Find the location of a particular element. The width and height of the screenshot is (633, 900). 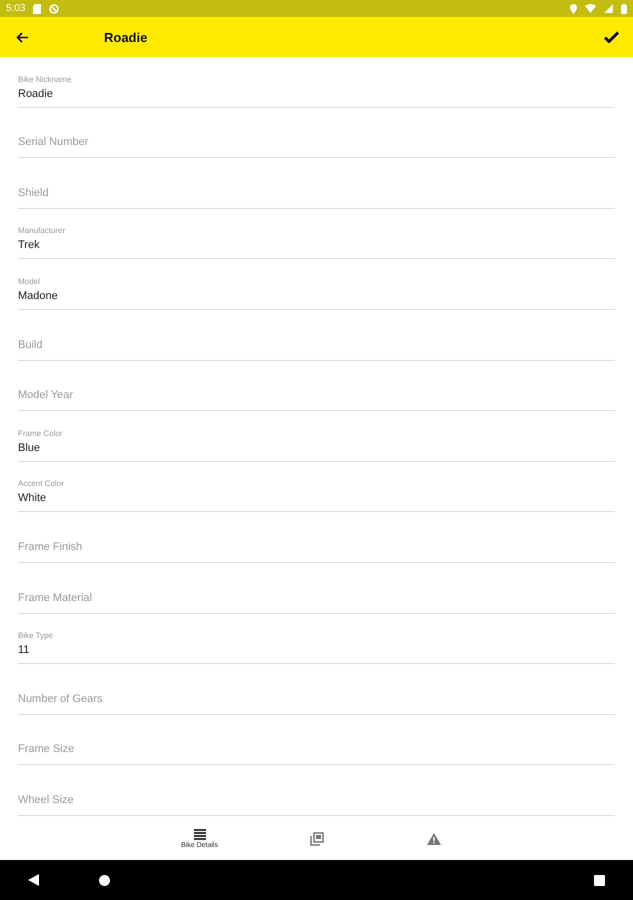

status-time: 5:03 is located at coordinates (16, 8).